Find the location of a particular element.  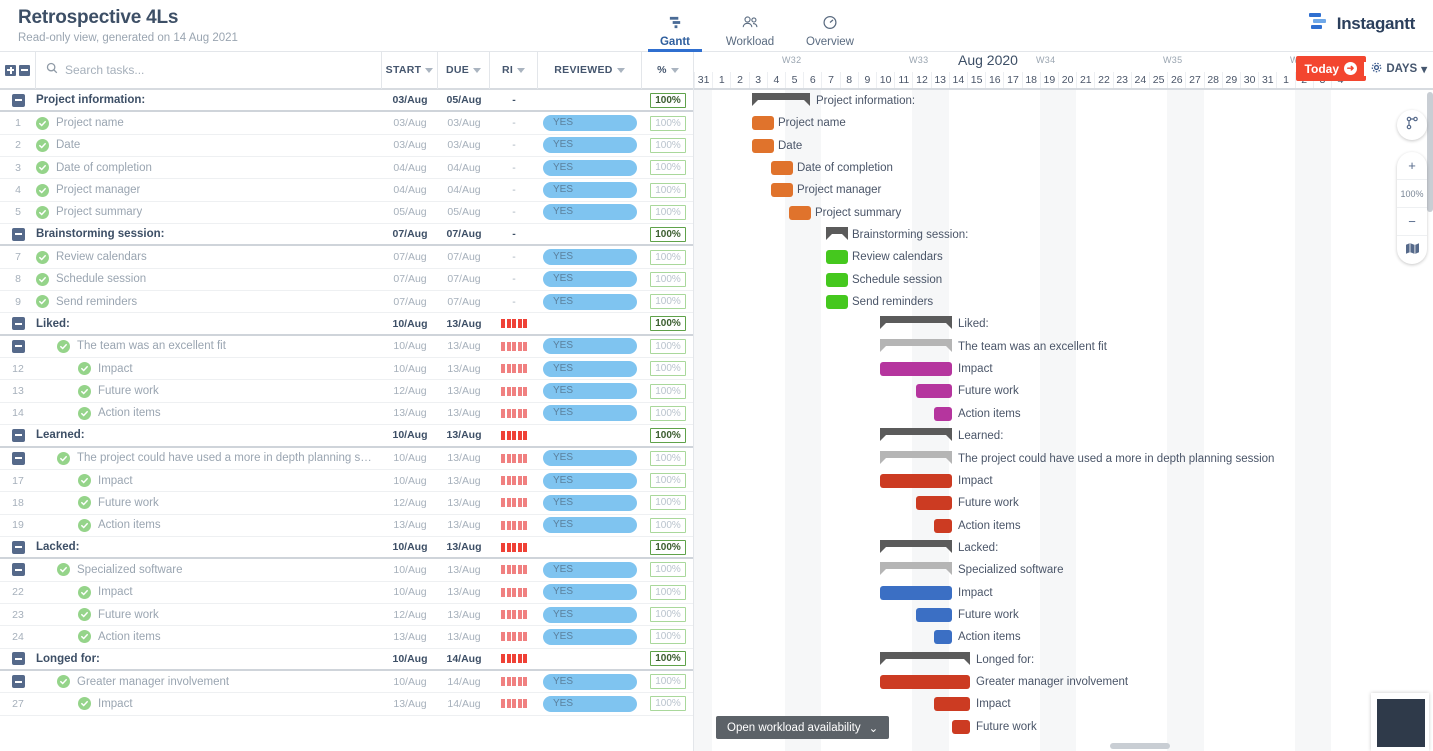

gantt-row: Schedule session is located at coordinates (1063, 280).